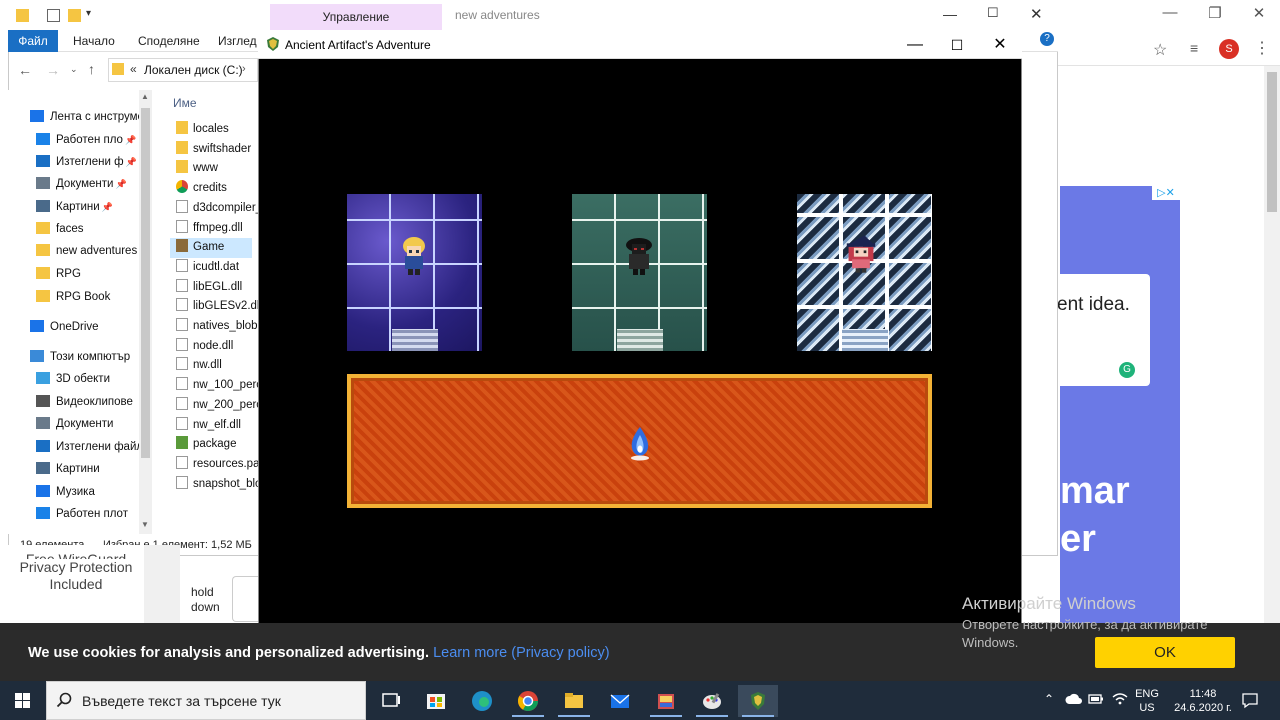 The image size is (1280, 720). Describe the element at coordinates (60, 229) in the screenshot. I see `nav-item: faces` at that location.